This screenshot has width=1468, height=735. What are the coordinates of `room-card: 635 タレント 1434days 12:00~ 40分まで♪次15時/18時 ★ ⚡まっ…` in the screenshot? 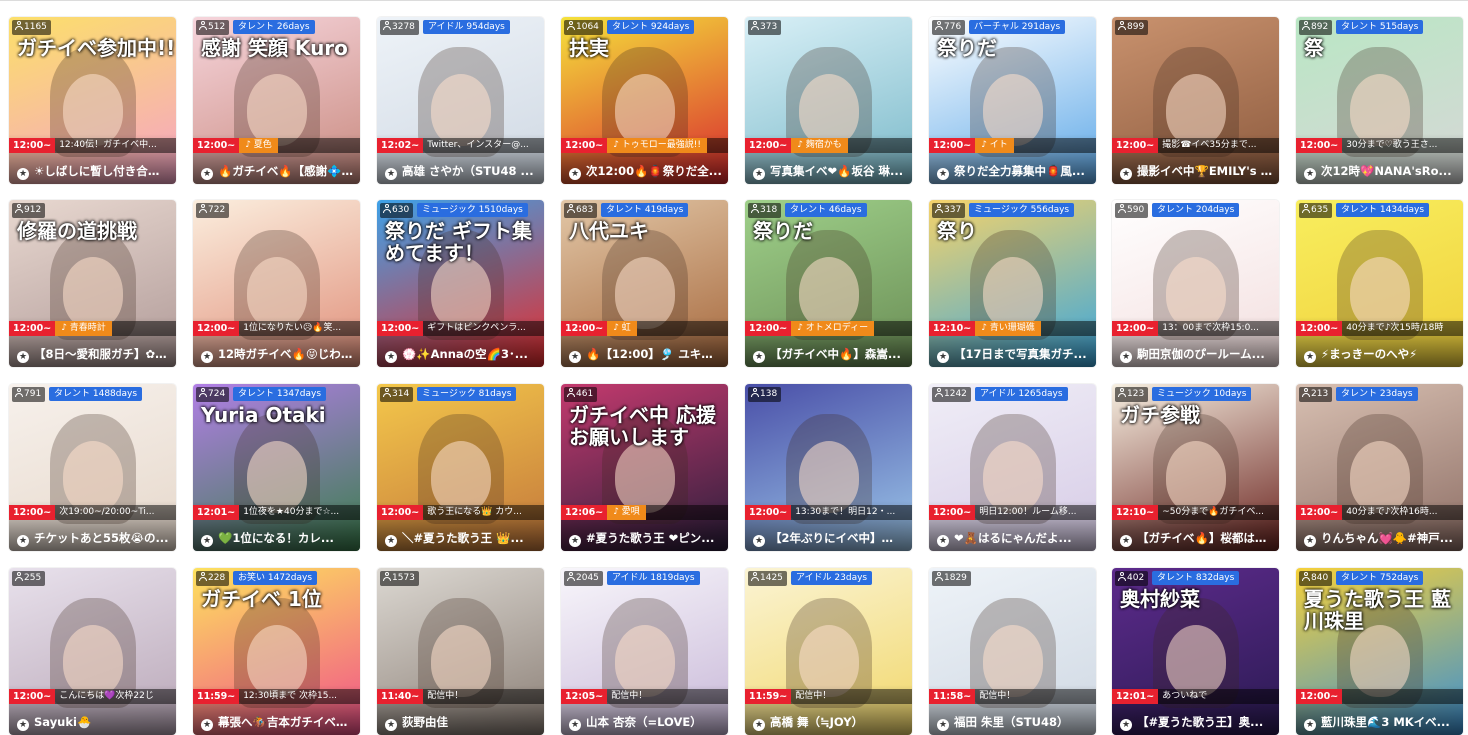 It's located at (1379, 283).